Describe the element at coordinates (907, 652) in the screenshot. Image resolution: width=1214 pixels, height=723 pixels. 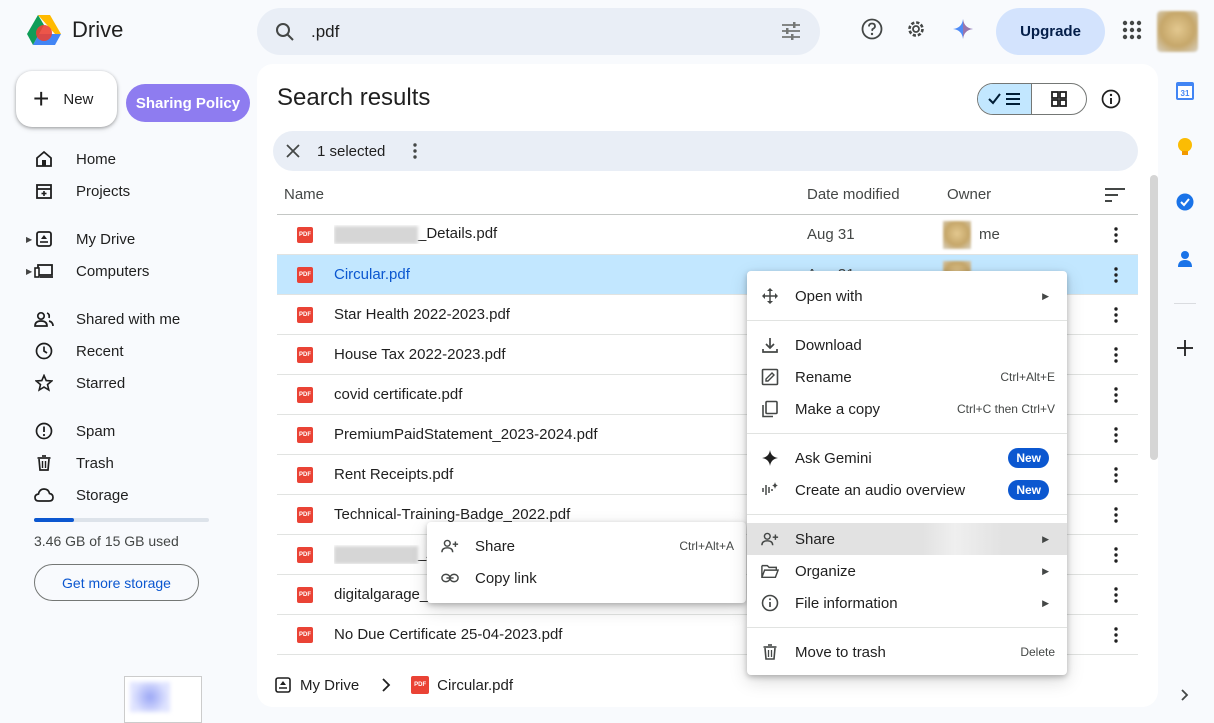
I see `menu-item-move-to-trash: Move to trash Delete` at that location.